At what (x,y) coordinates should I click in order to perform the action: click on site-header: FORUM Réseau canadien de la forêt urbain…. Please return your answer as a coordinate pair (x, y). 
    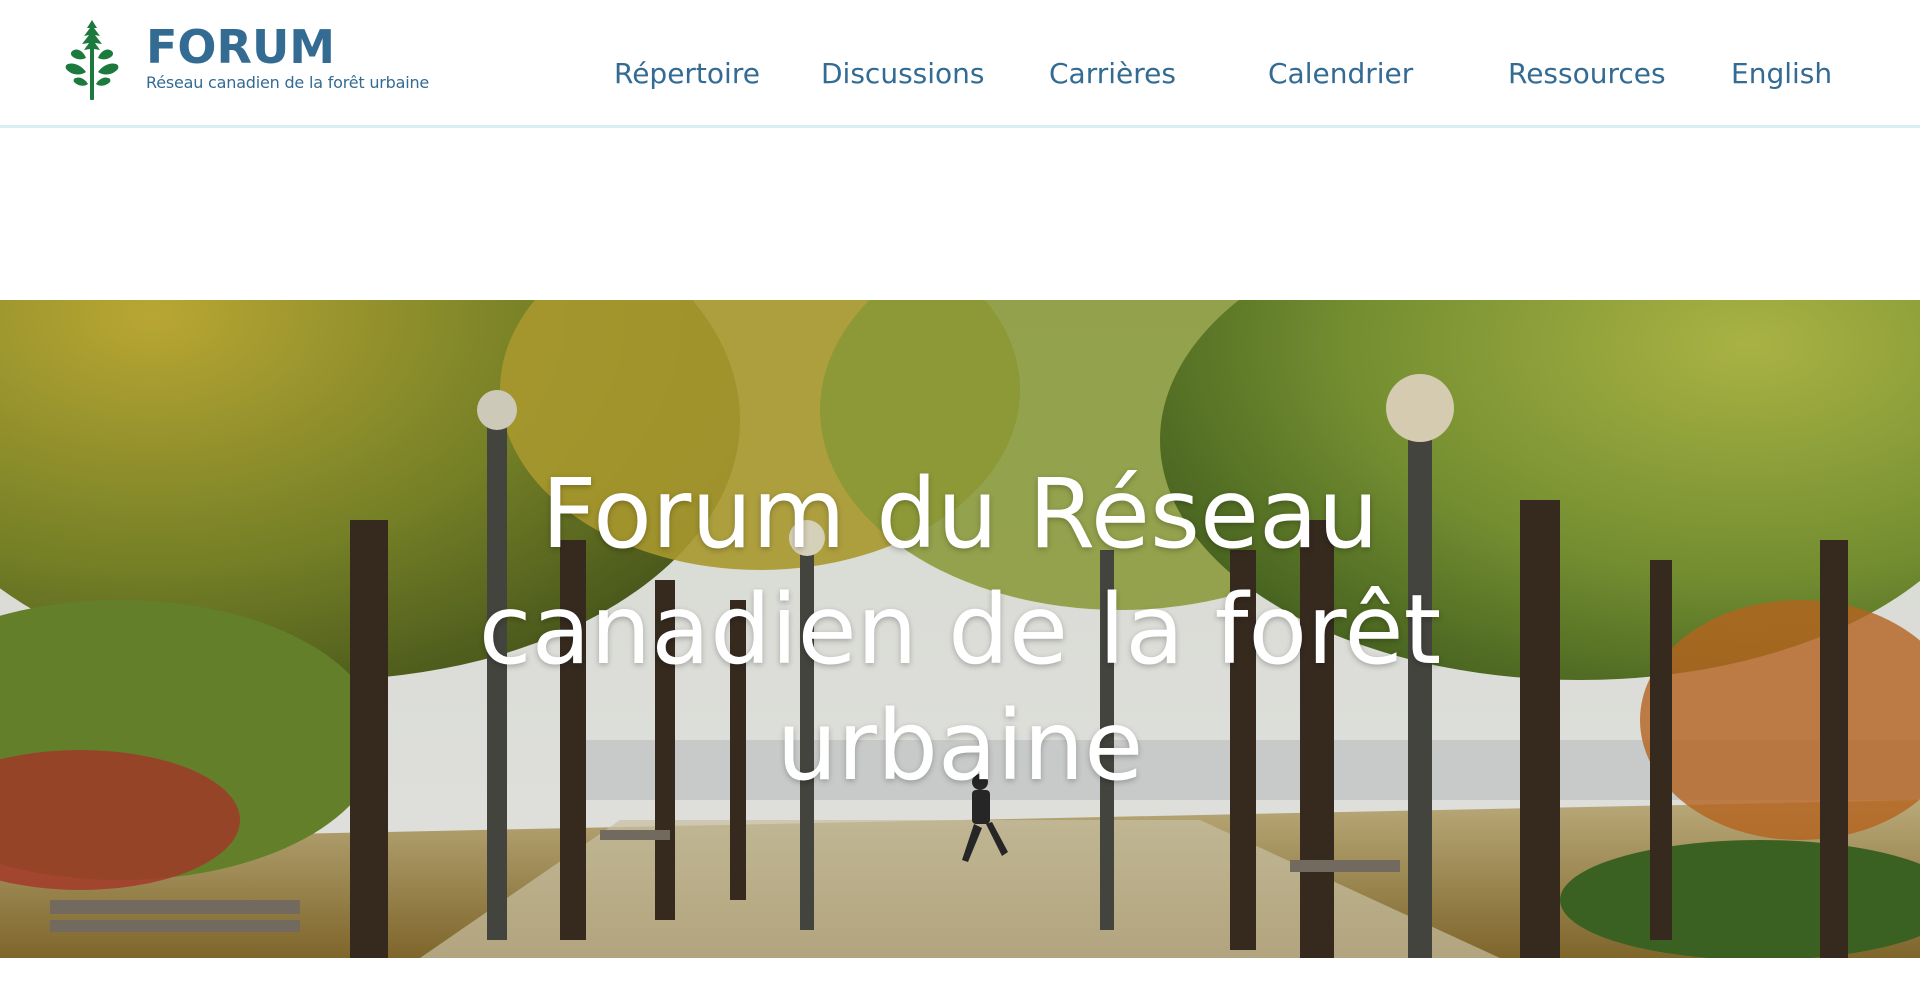
    Looking at the image, I should click on (960, 64).